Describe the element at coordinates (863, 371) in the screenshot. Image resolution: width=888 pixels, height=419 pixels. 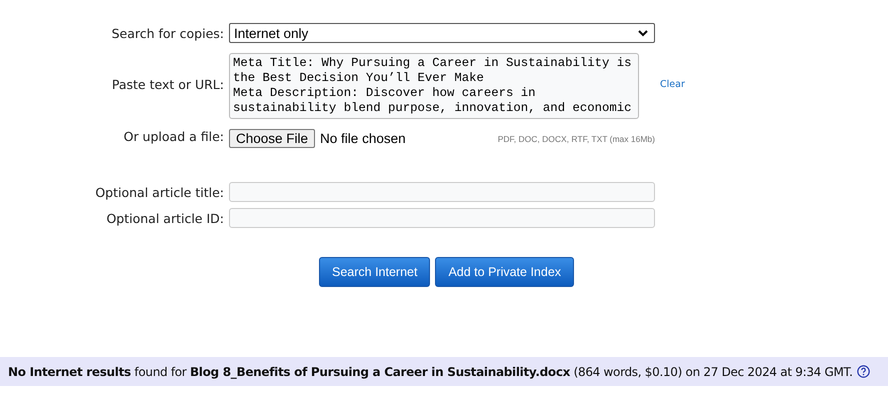
I see `help-icon` at that location.